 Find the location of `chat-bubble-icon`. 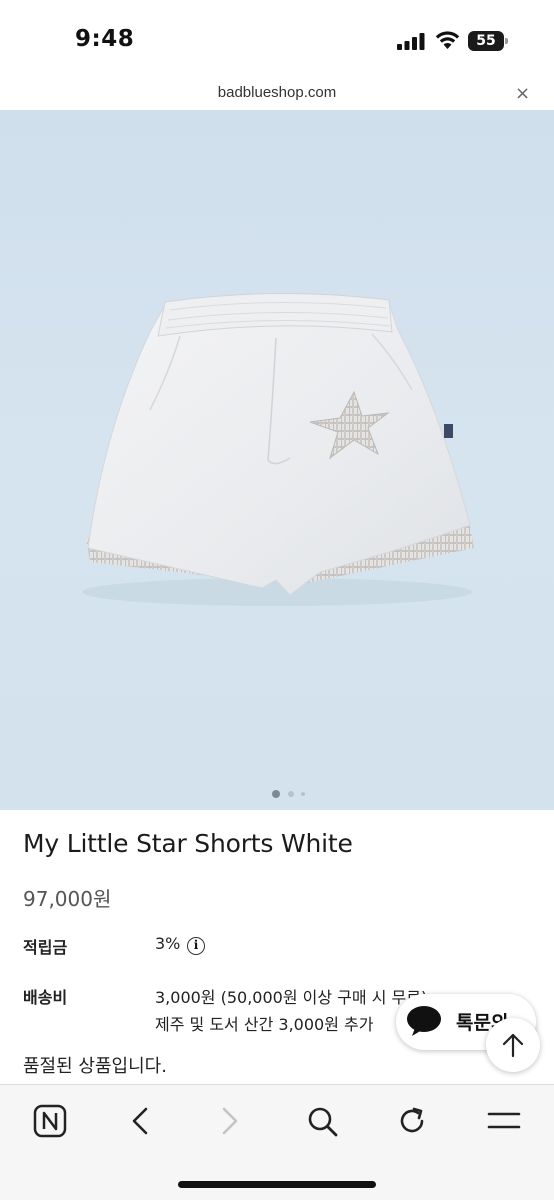

chat-bubble-icon is located at coordinates (424, 1021).